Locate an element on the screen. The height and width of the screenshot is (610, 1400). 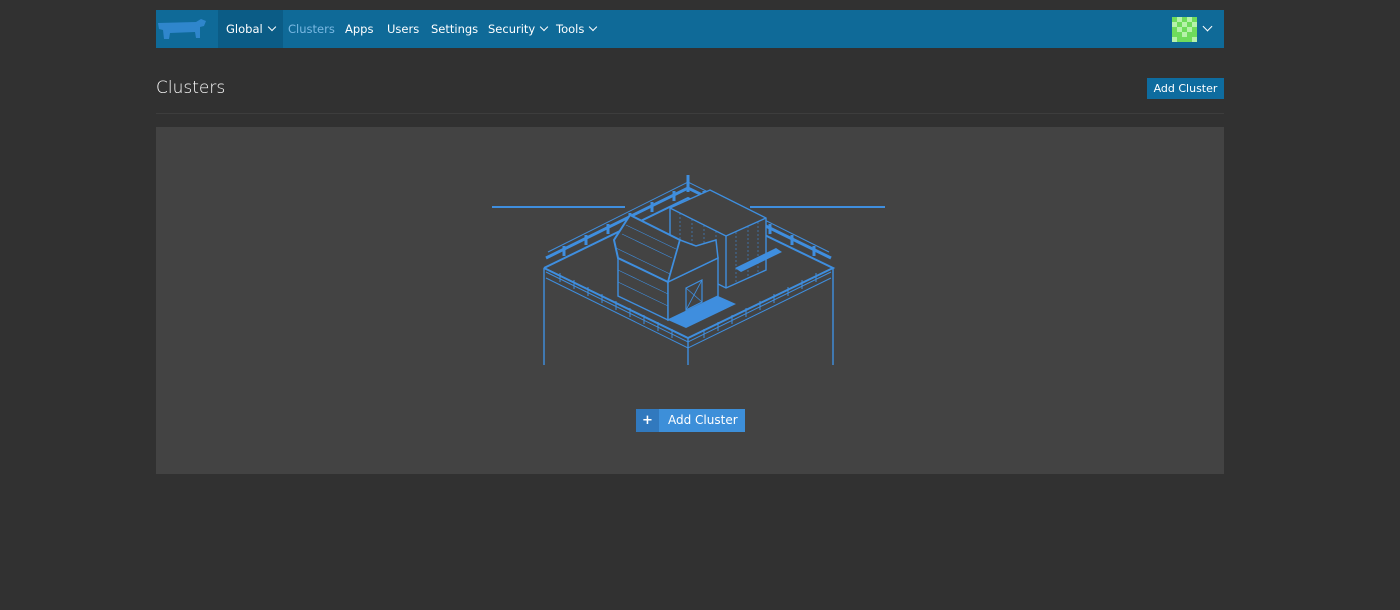
nav-apps: Apps is located at coordinates (359, 29).